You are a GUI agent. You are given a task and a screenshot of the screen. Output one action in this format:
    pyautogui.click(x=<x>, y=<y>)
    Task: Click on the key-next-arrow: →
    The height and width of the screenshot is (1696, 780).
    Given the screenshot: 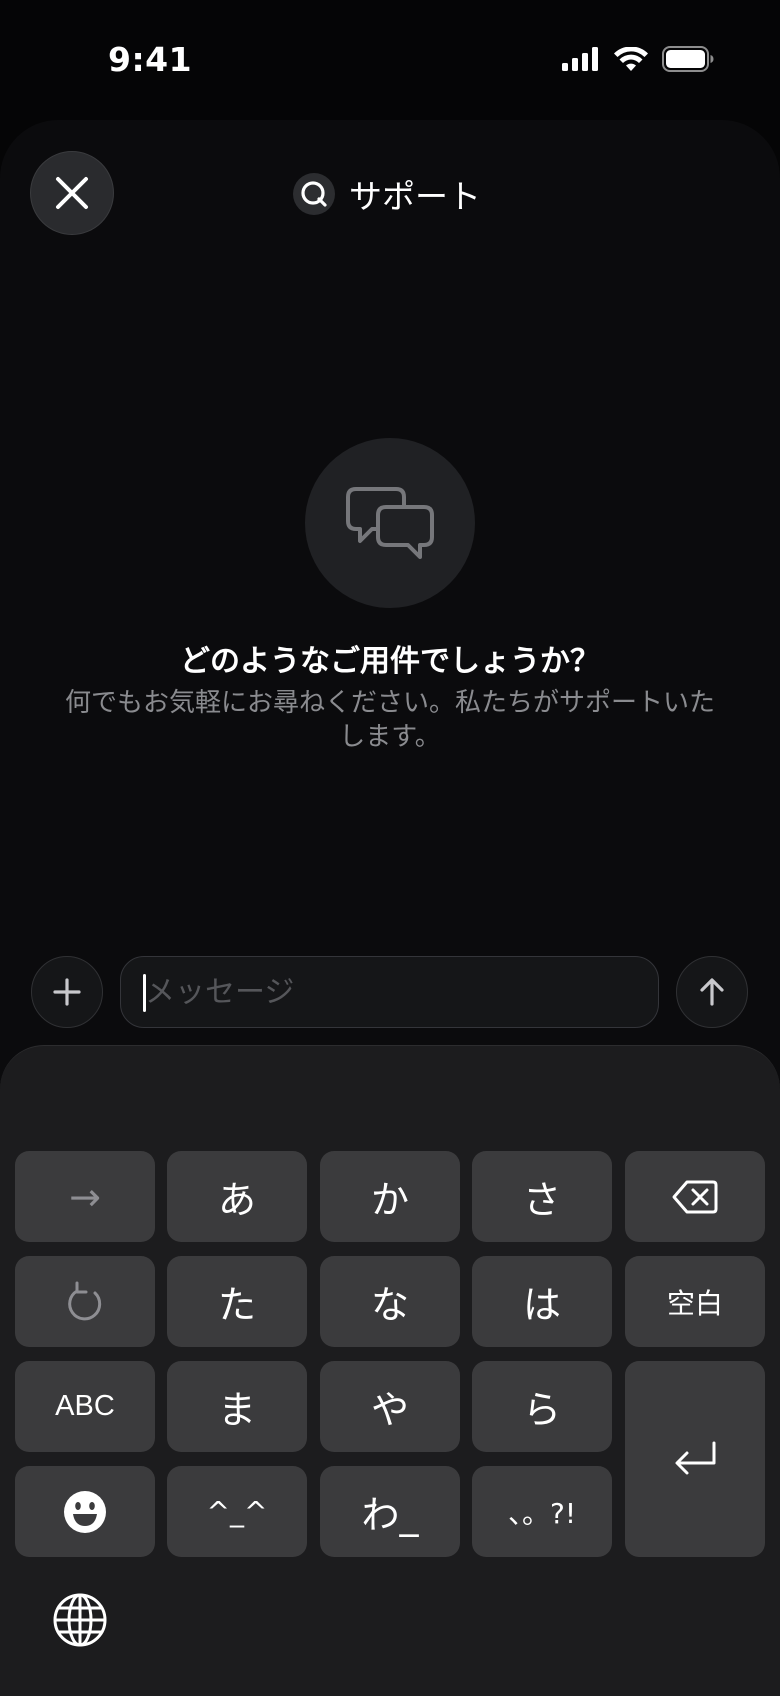 What is the action you would take?
    pyautogui.click(x=85, y=1196)
    